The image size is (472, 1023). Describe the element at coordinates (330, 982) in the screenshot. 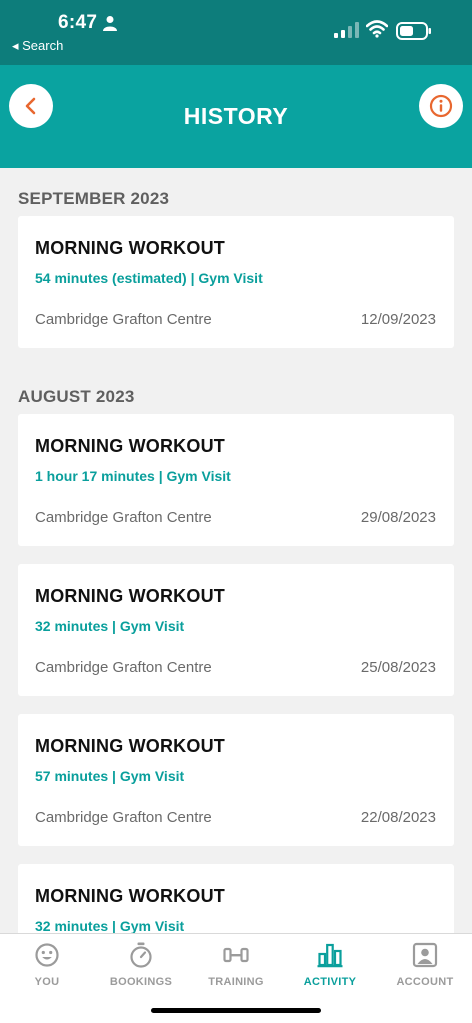

I see `tab-label: ACTIVITY` at that location.